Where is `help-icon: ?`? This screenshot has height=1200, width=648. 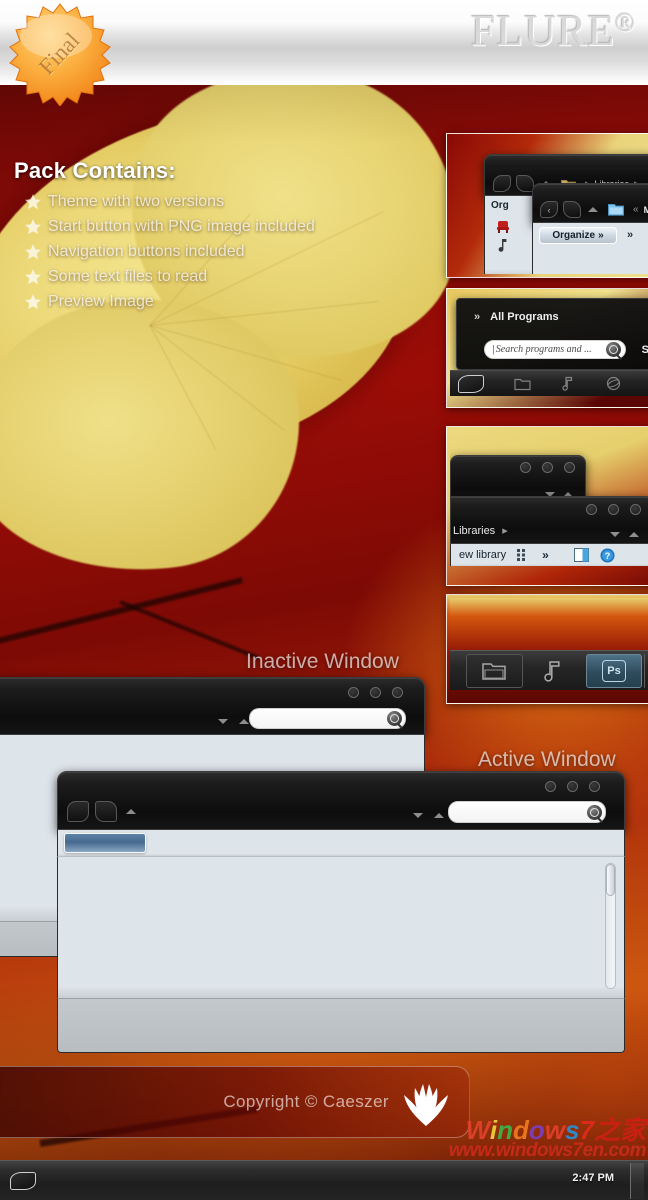
help-icon: ? is located at coordinates (607, 555).